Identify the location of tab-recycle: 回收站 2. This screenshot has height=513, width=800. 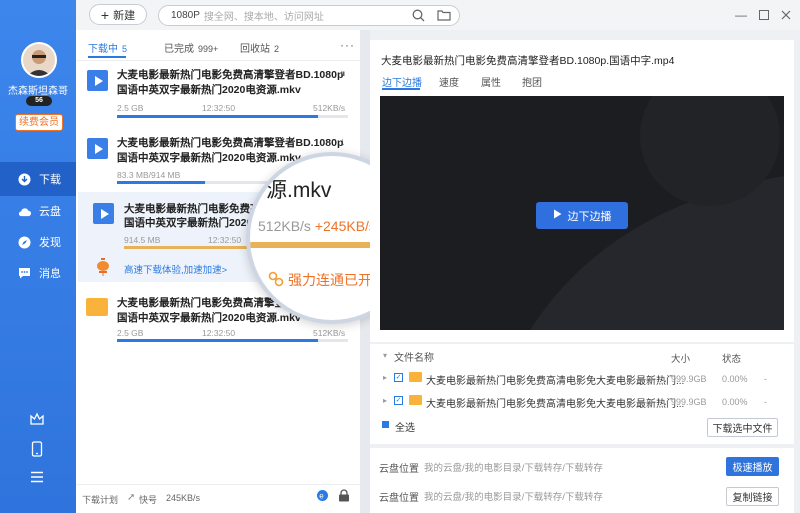
(259, 47).